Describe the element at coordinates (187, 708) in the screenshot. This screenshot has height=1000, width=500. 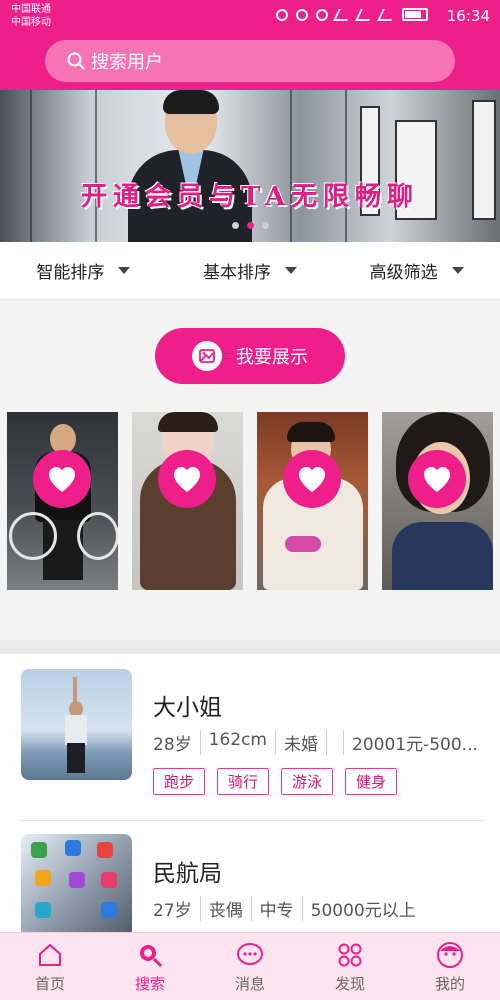
I see `user-name: 大小姐` at that location.